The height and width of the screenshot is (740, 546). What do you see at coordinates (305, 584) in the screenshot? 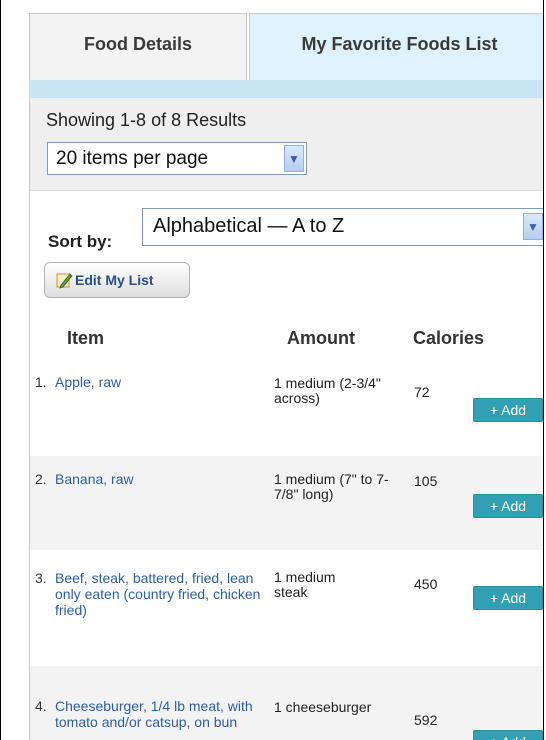
I see `food-amount: 1 medium steak` at bounding box center [305, 584].